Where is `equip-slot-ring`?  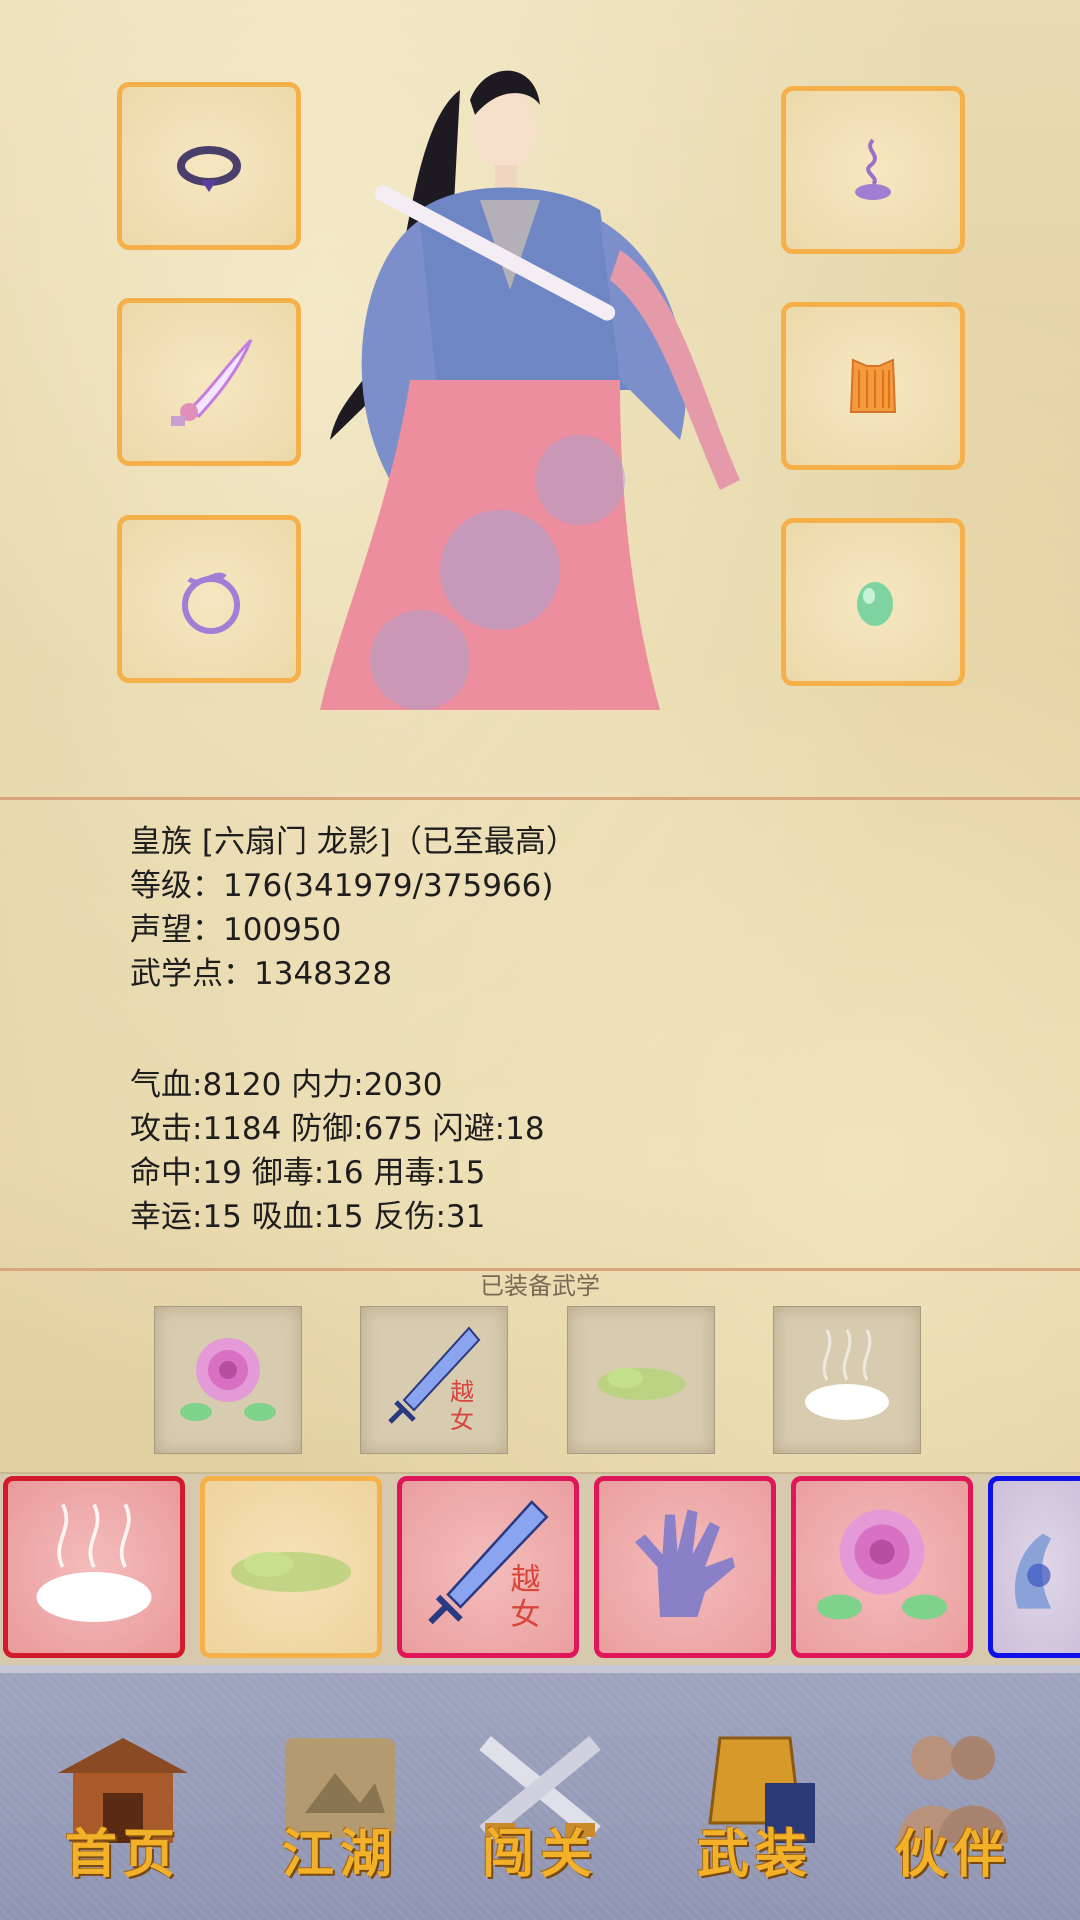
equip-slot-ring is located at coordinates (209, 166).